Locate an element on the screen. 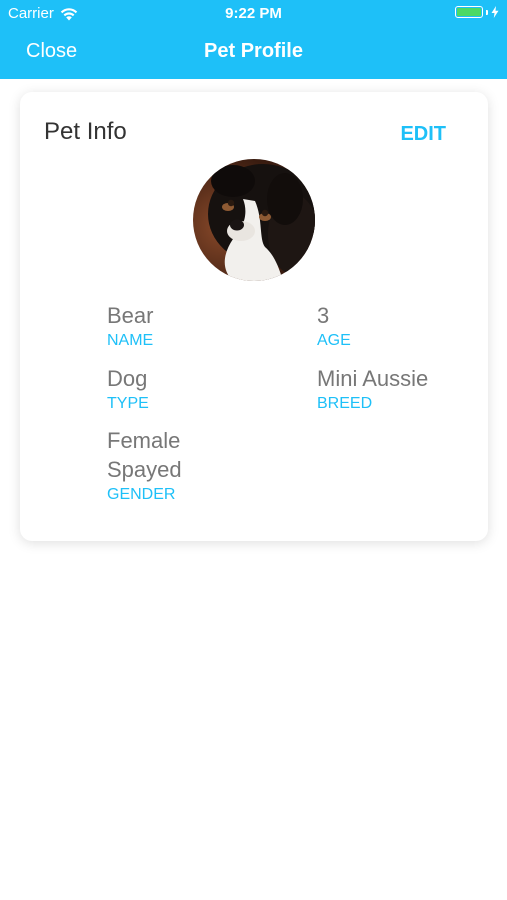 The image size is (507, 900). nav-bar: Close Pet Profile is located at coordinates (253, 53).